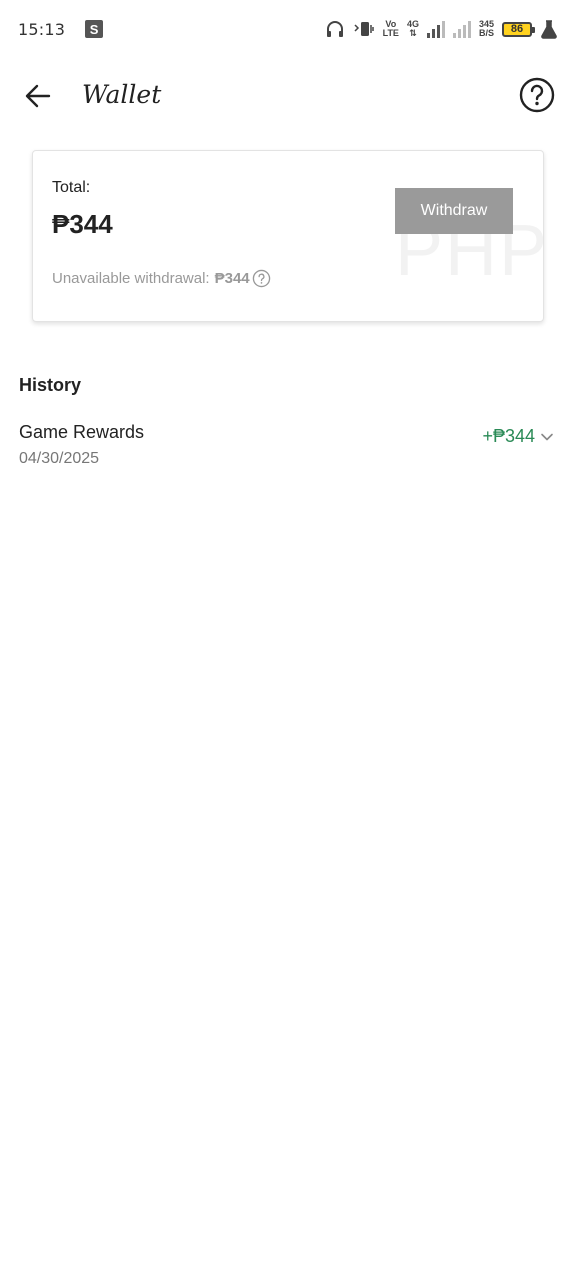 The image size is (576, 1280). Describe the element at coordinates (454, 211) in the screenshot. I see `withdraw-button: Withdraw` at that location.